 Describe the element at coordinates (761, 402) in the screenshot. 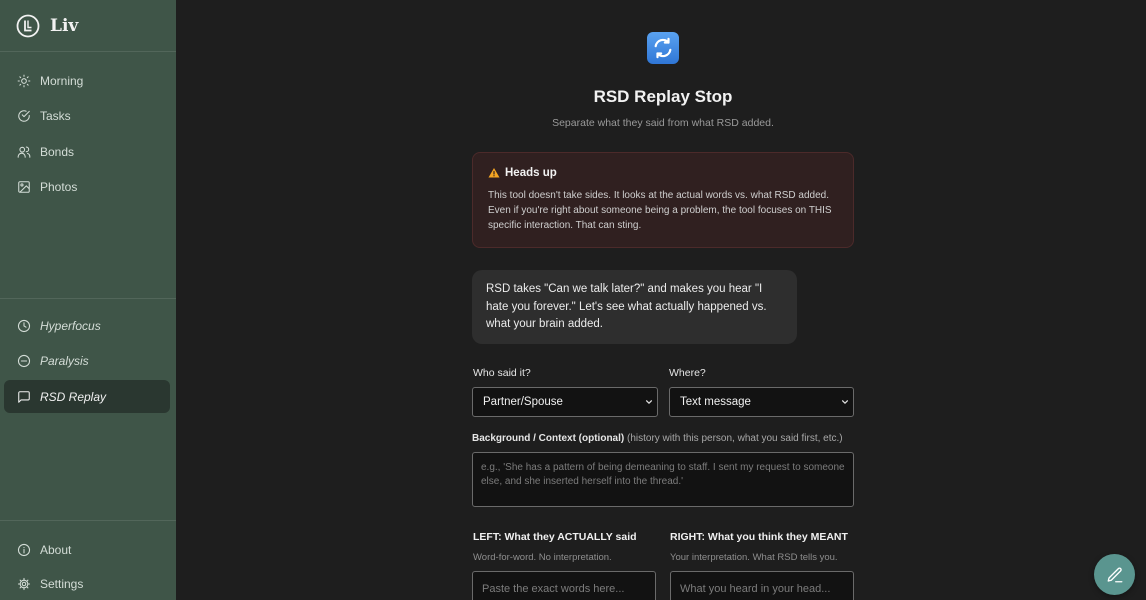

I see `where-select: Text message` at that location.